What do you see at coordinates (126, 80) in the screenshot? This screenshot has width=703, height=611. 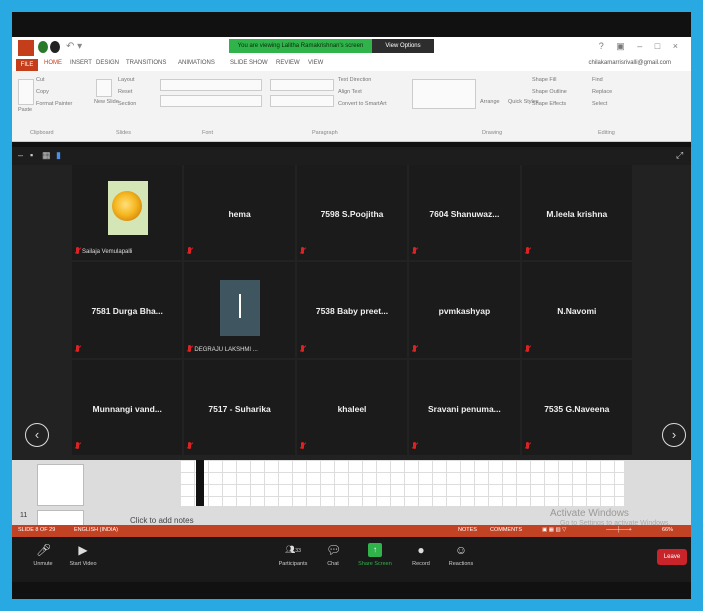 I see `layout-button: Layout` at bounding box center [126, 80].